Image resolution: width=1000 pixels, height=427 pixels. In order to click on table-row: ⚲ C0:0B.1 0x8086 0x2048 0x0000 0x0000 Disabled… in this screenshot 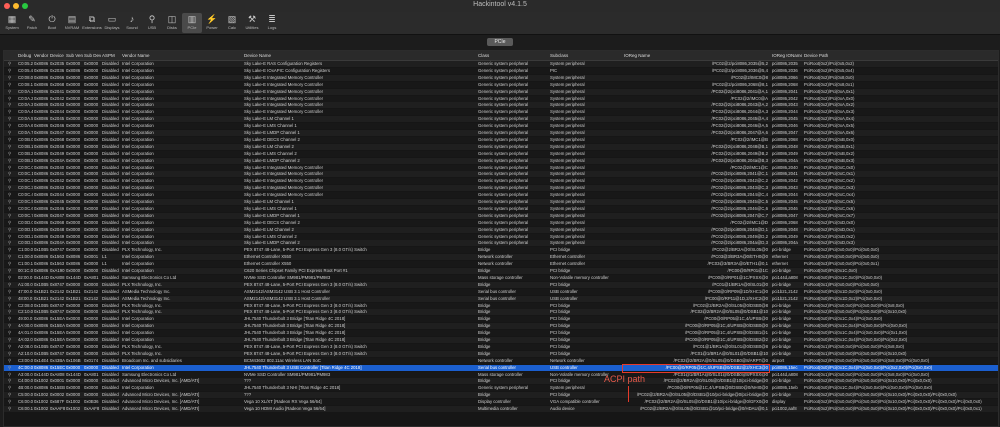, I will do `click(501, 146)`.